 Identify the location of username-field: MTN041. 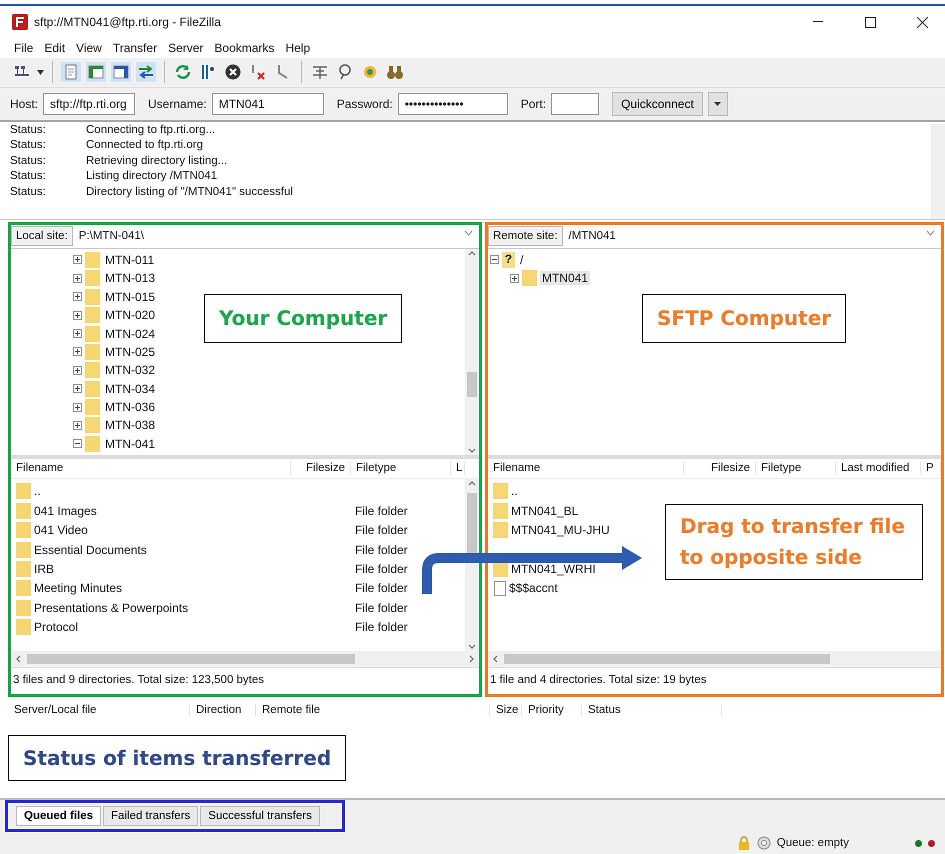
(268, 103).